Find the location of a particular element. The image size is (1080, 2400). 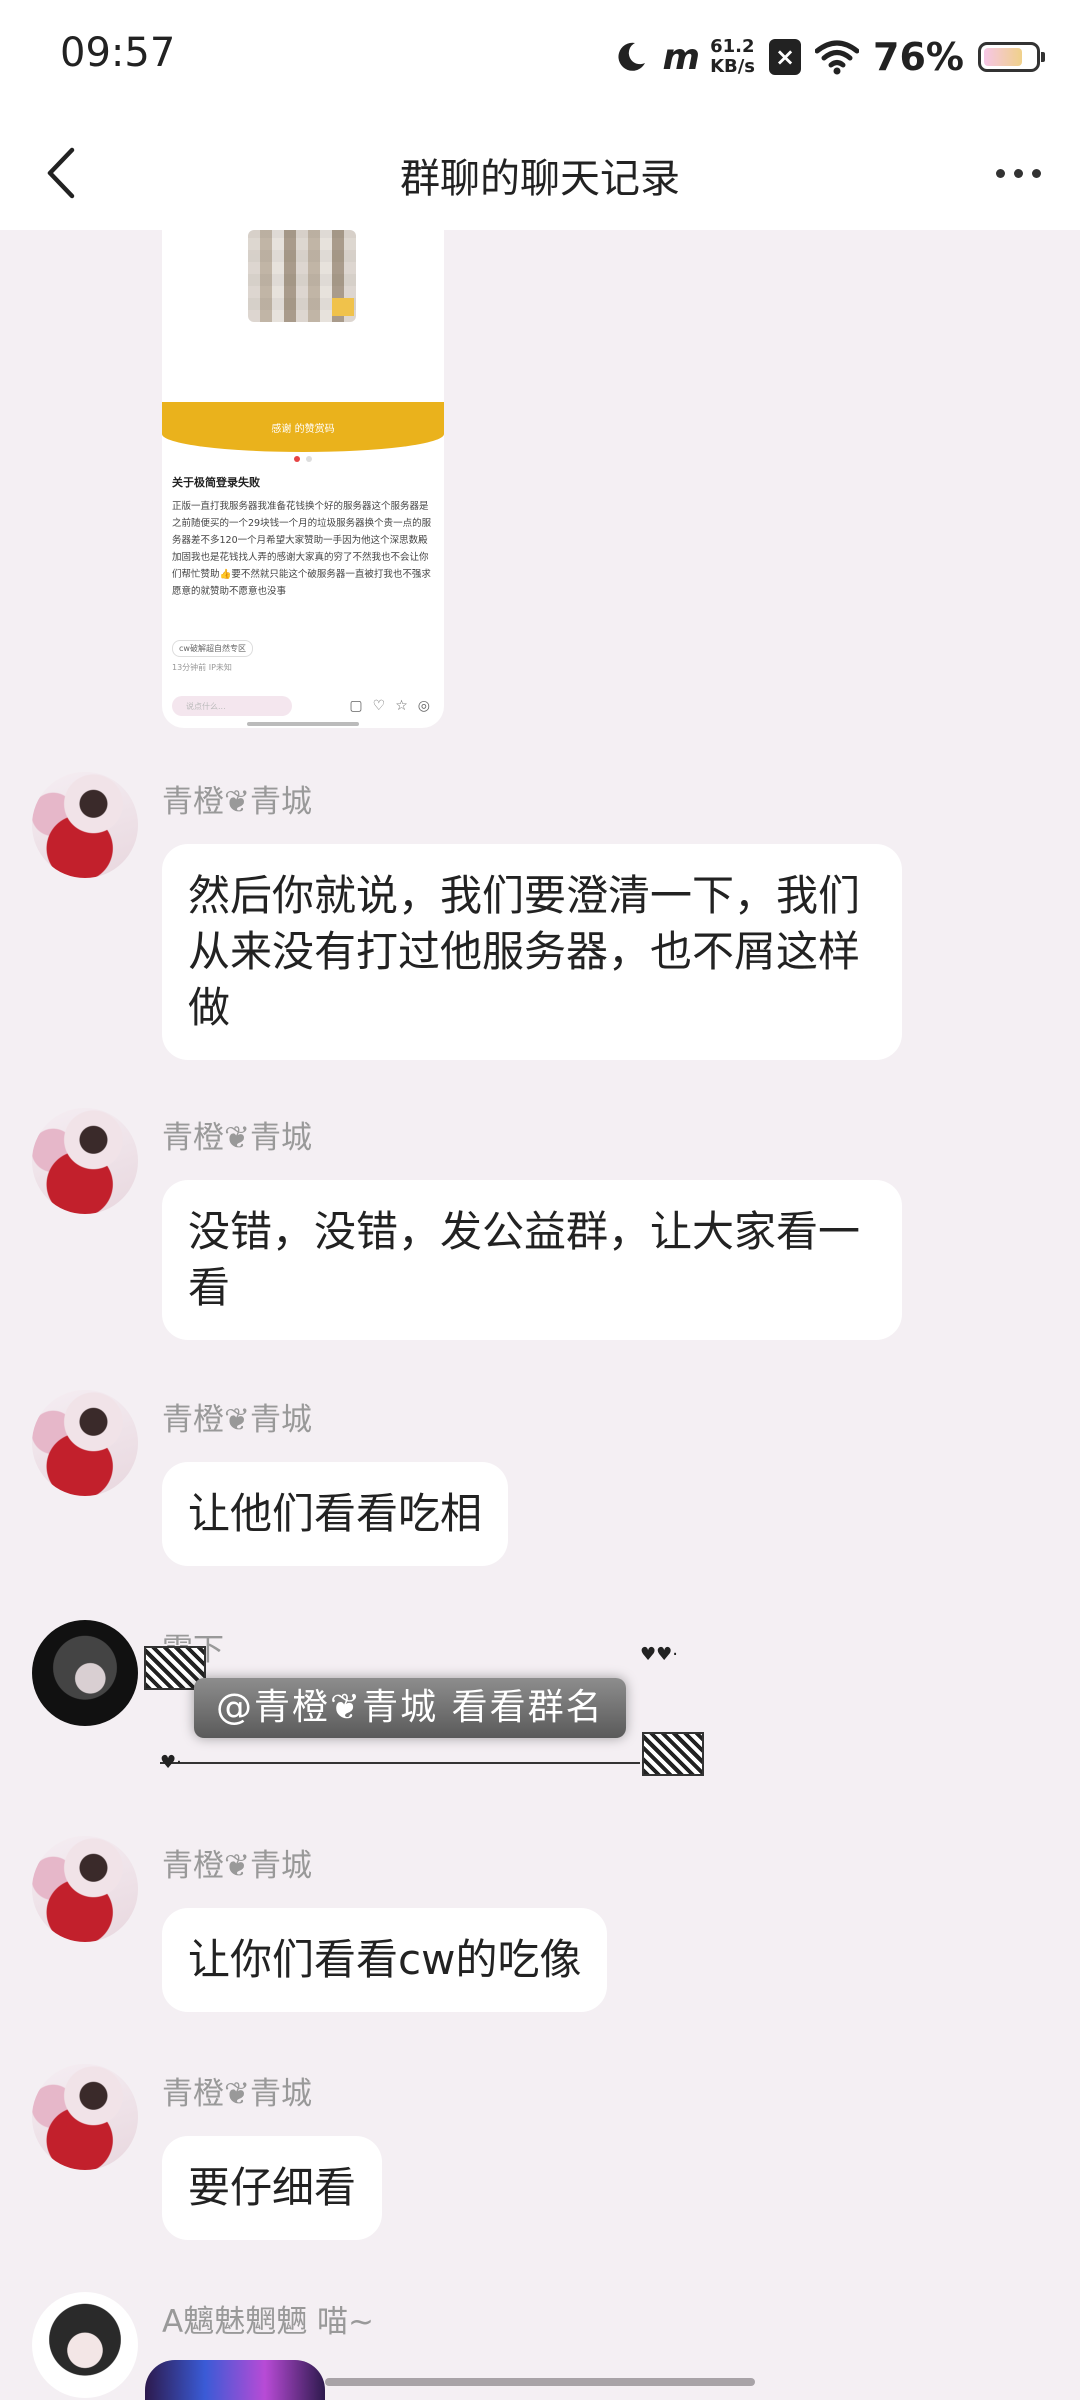

sticker-line is located at coordinates (400, 1763).